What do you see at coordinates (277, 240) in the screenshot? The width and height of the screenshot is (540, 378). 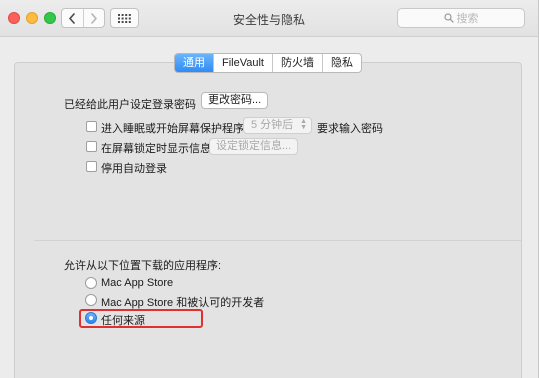 I see `section-divider` at bounding box center [277, 240].